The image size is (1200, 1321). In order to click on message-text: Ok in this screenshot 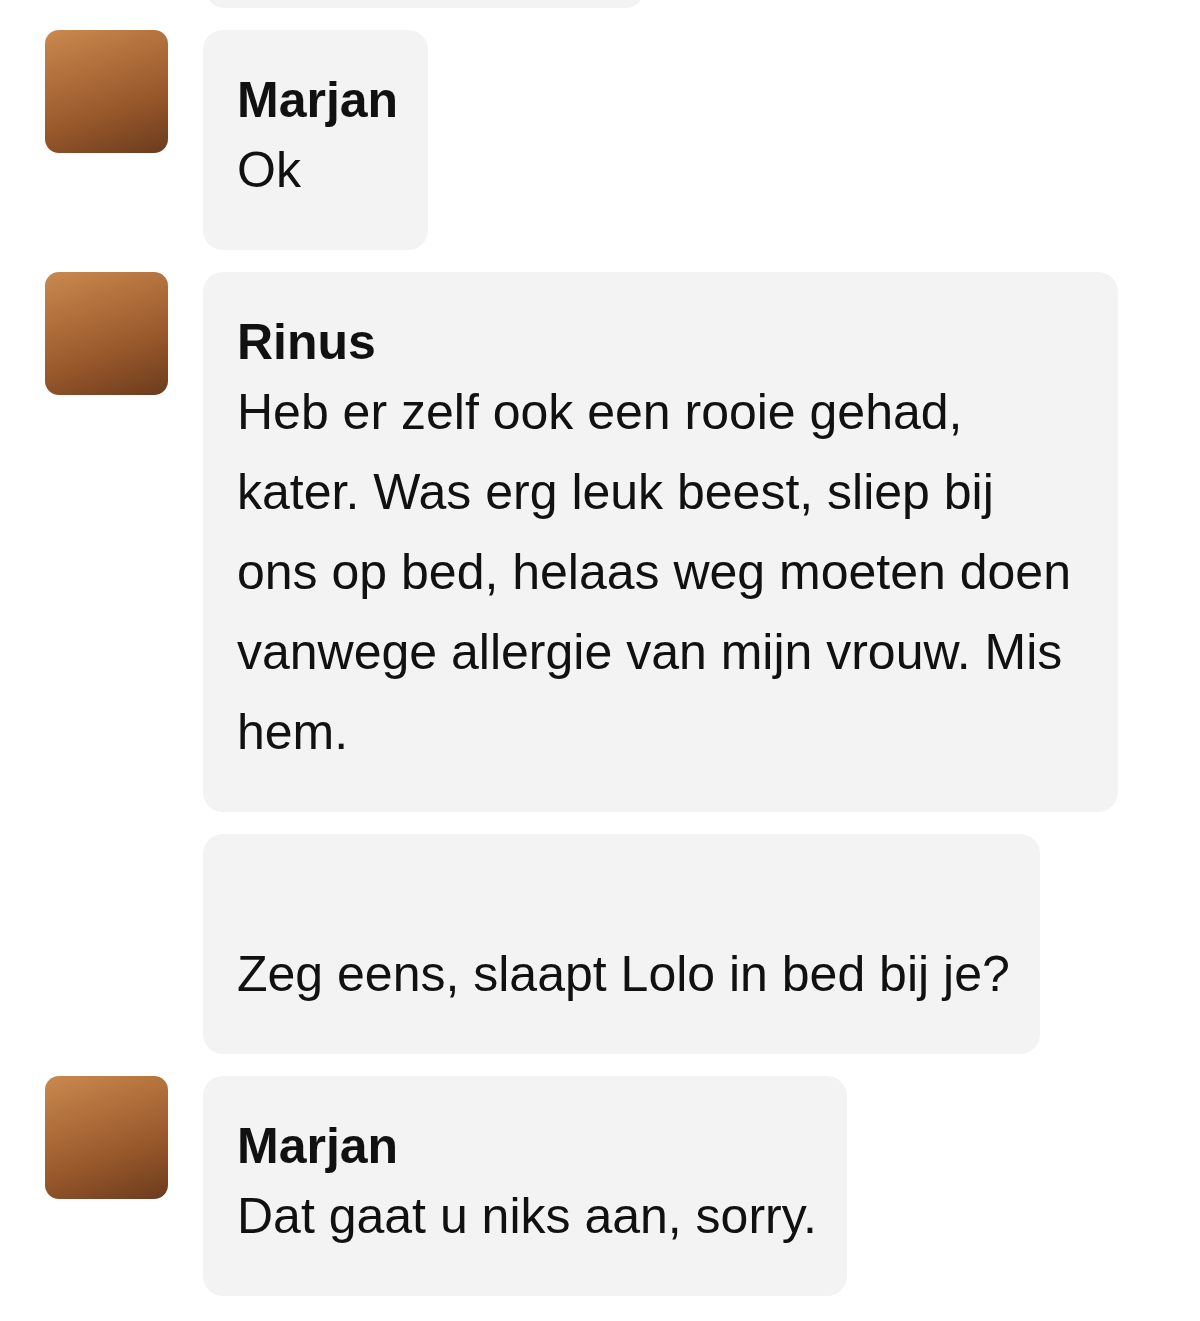, I will do `click(269, 170)`.